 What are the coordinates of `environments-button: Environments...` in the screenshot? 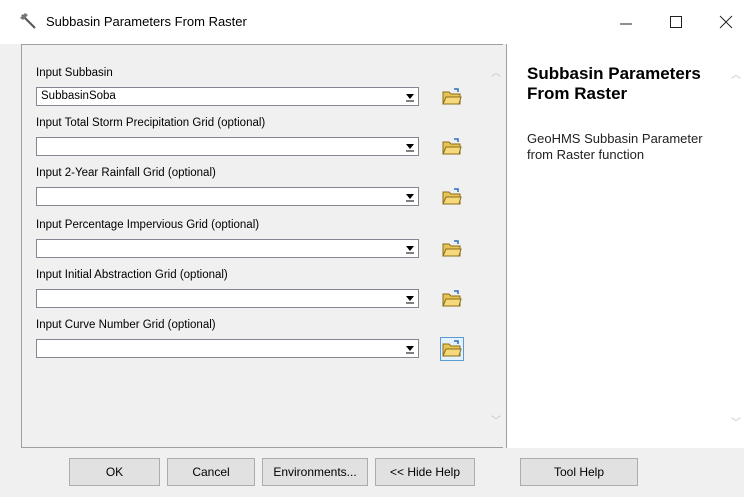 It's located at (315, 472).